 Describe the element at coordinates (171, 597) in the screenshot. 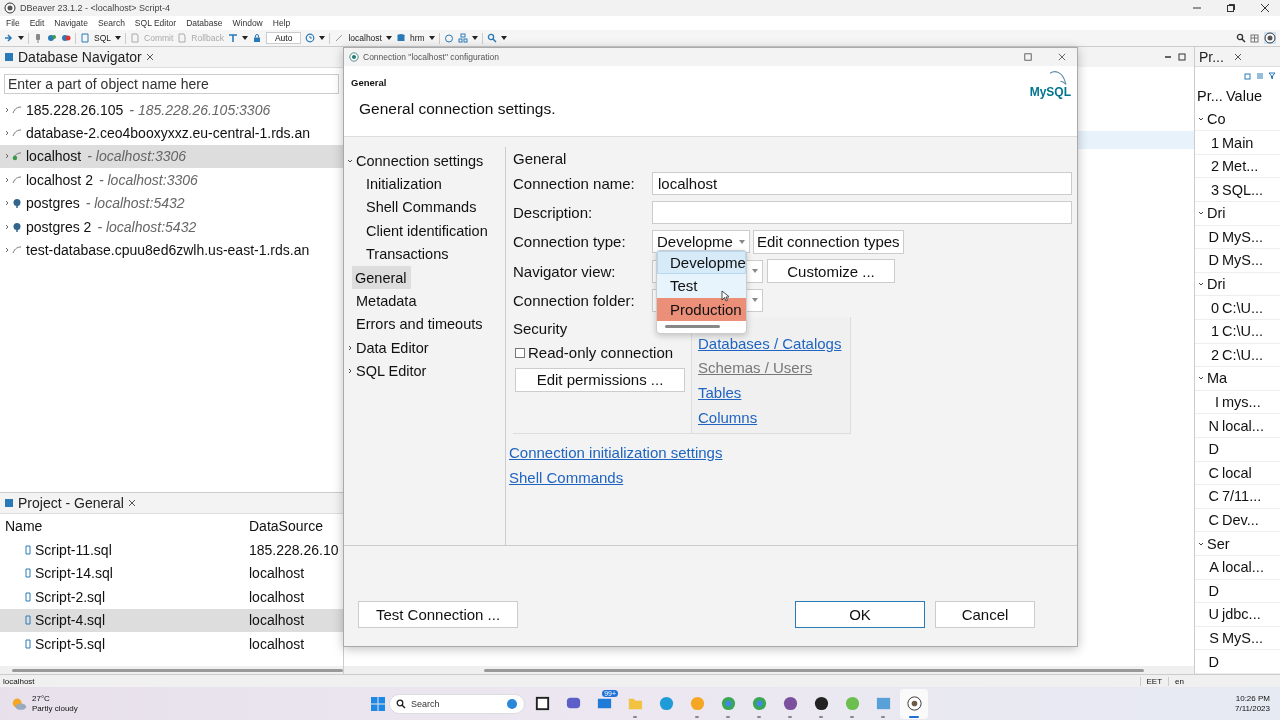

I see `script-row: Script-2.sql localhost` at that location.